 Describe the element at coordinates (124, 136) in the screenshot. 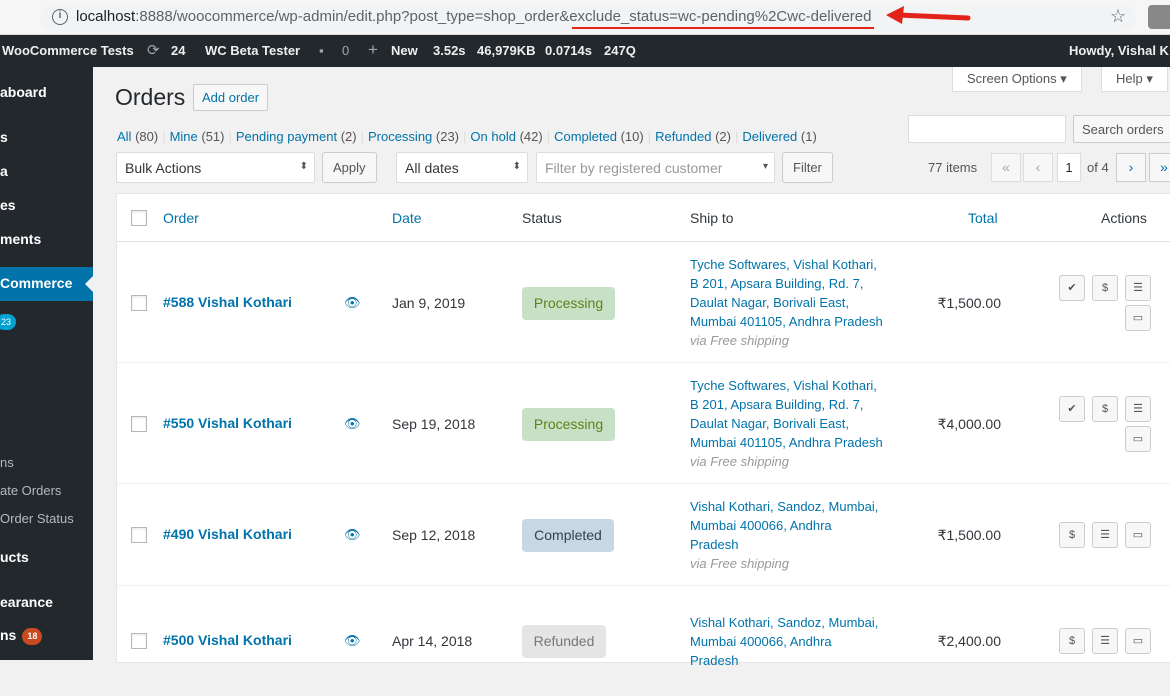

I see `status-link: All` at that location.